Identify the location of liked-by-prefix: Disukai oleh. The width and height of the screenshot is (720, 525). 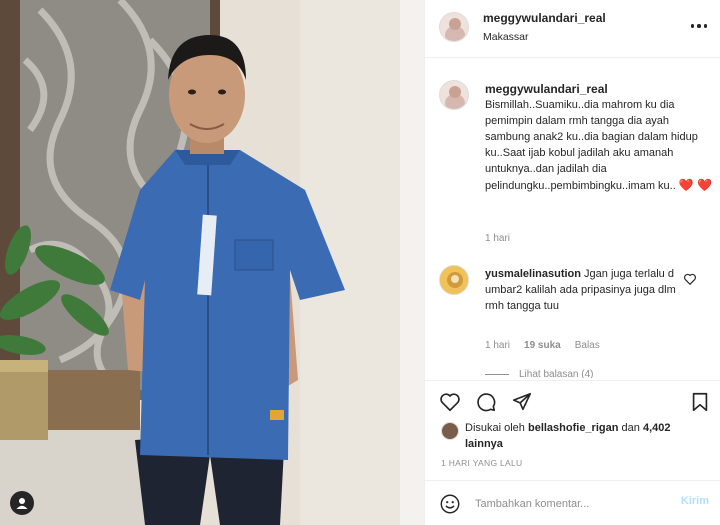
(495, 428).